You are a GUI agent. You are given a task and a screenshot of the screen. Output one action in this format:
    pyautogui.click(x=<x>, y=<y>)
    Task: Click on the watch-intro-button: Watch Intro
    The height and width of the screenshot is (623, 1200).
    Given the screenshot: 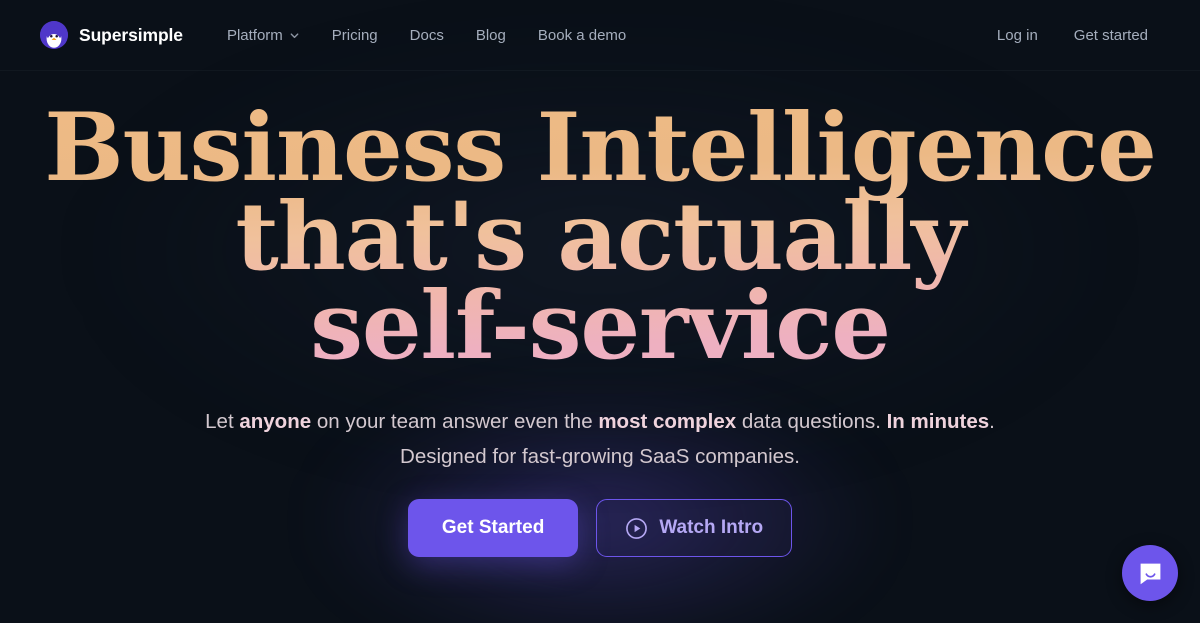 What is the action you would take?
    pyautogui.click(x=694, y=528)
    